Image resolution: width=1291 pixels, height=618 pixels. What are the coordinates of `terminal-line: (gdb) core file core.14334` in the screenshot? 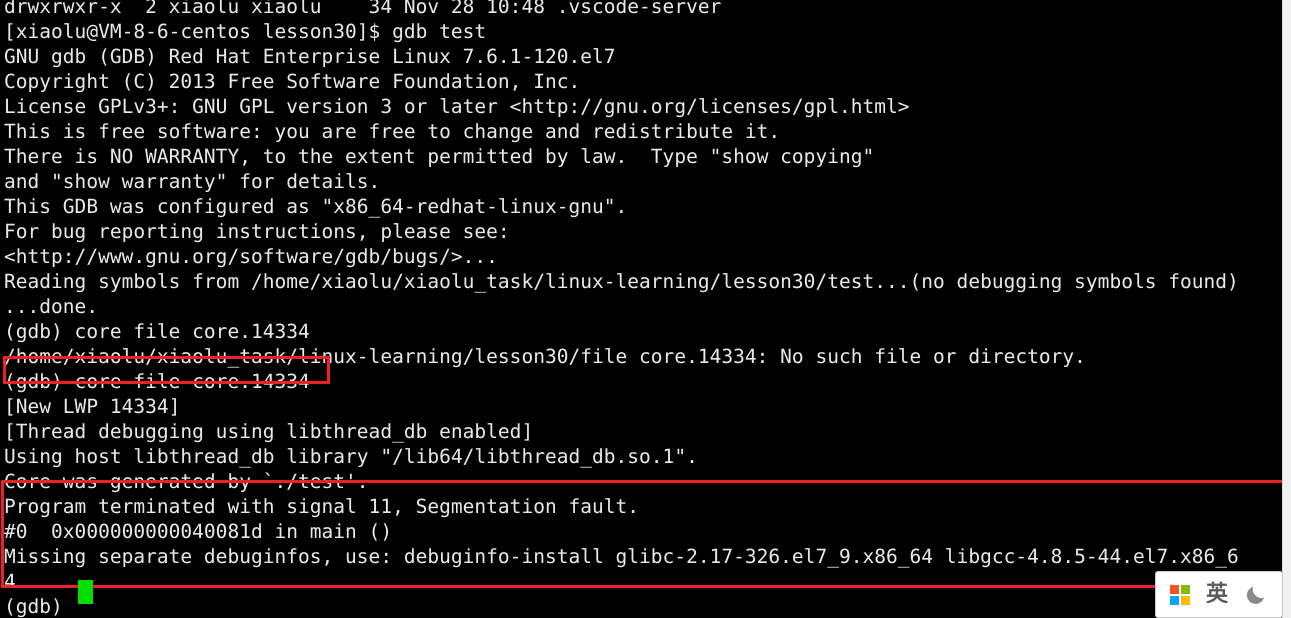 It's located at (157, 331).